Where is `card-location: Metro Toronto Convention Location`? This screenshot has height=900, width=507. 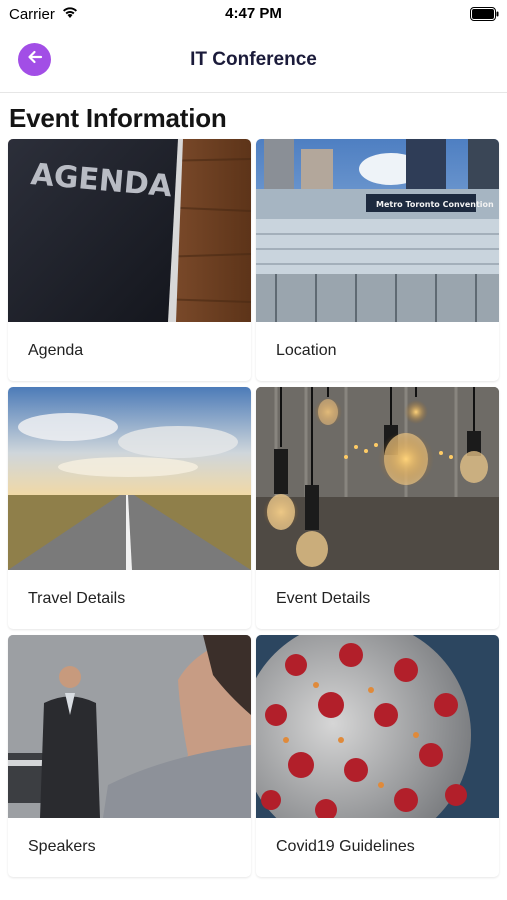
card-location: Metro Toronto Convention Location is located at coordinates (377, 260).